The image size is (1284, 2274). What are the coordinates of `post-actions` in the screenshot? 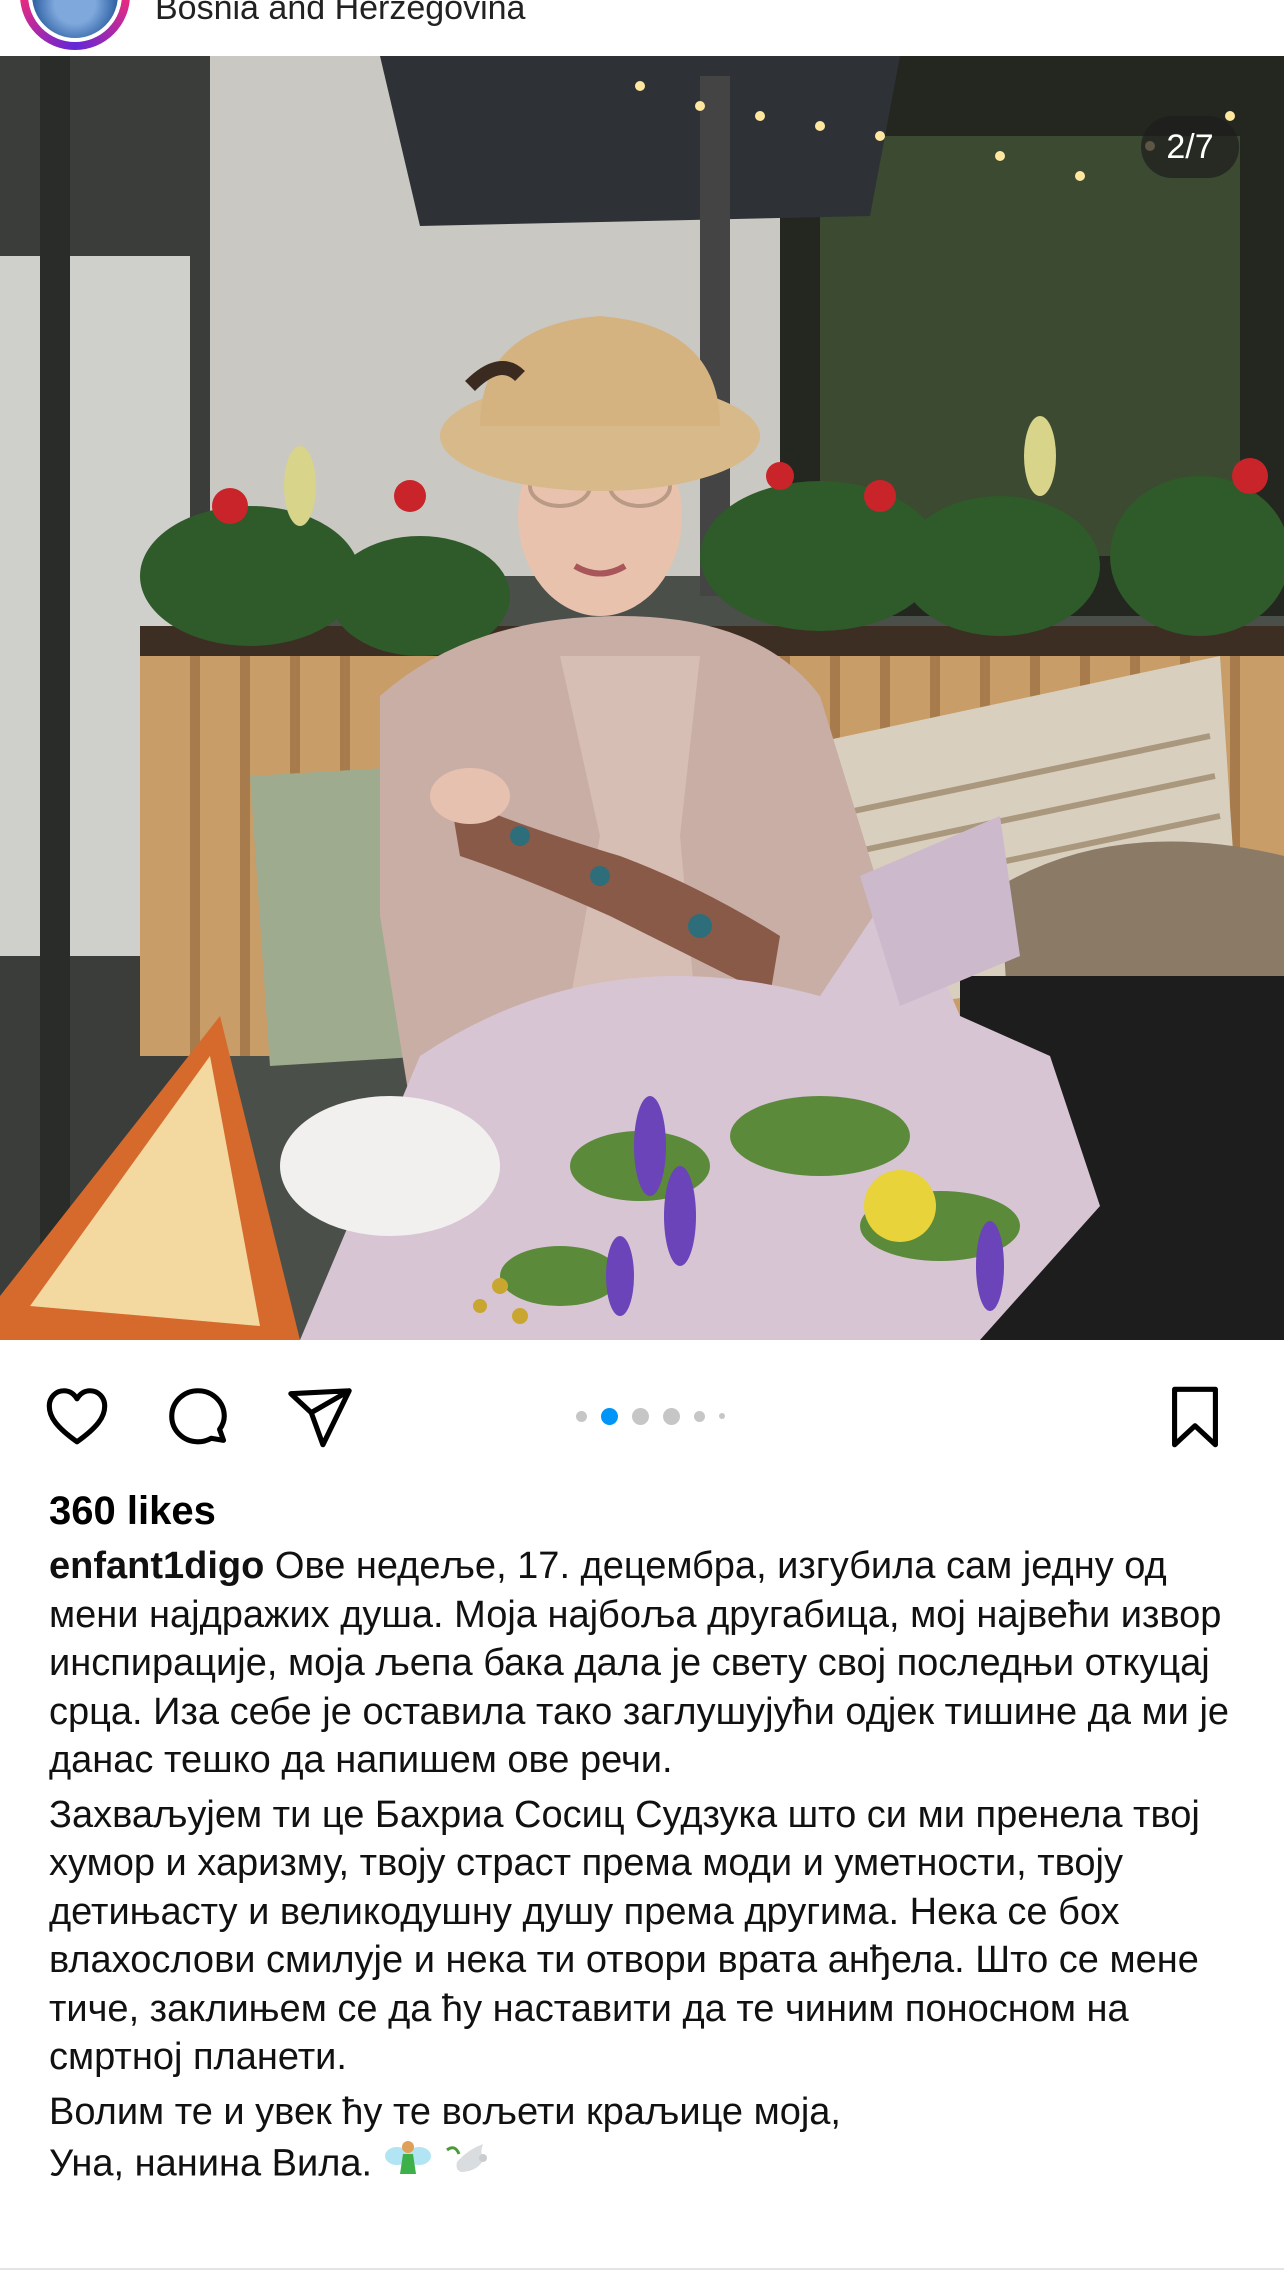 It's located at (642, 1410).